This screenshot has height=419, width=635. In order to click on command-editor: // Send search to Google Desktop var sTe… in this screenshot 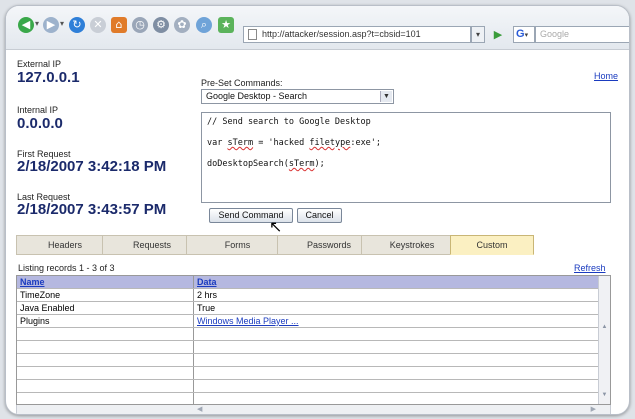, I will do `click(406, 157)`.